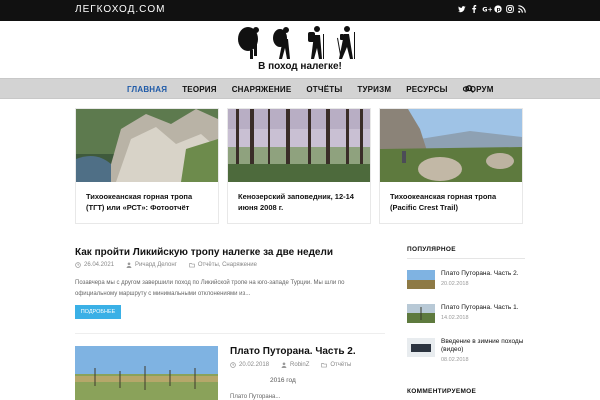 This screenshot has width=600, height=400. What do you see at coordinates (120, 9) in the screenshot?
I see `site-brand: ЛЕГКОХОД.COM` at bounding box center [120, 9].